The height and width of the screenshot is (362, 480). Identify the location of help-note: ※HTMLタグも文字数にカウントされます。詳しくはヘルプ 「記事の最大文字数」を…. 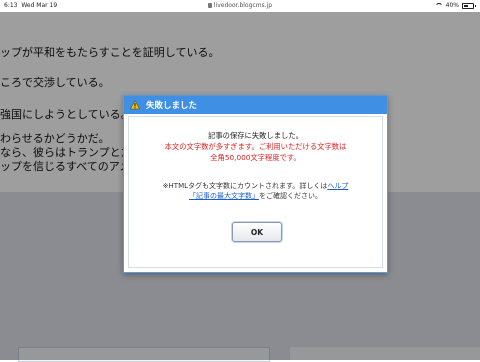
(255, 191).